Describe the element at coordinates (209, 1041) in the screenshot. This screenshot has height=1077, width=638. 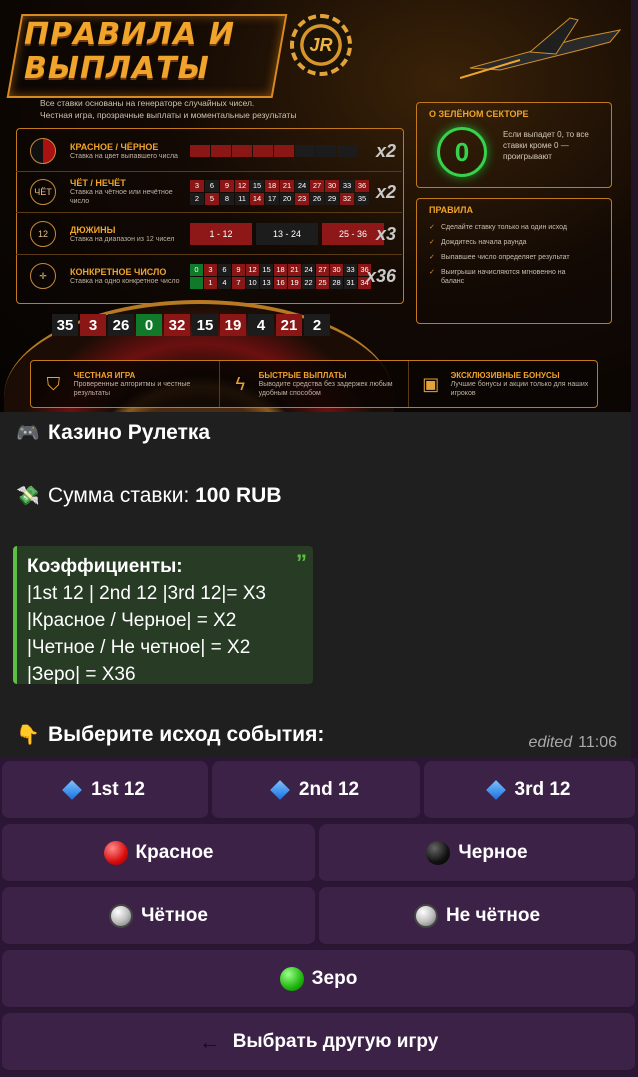
I see `arrow-left-icon: ←` at that location.